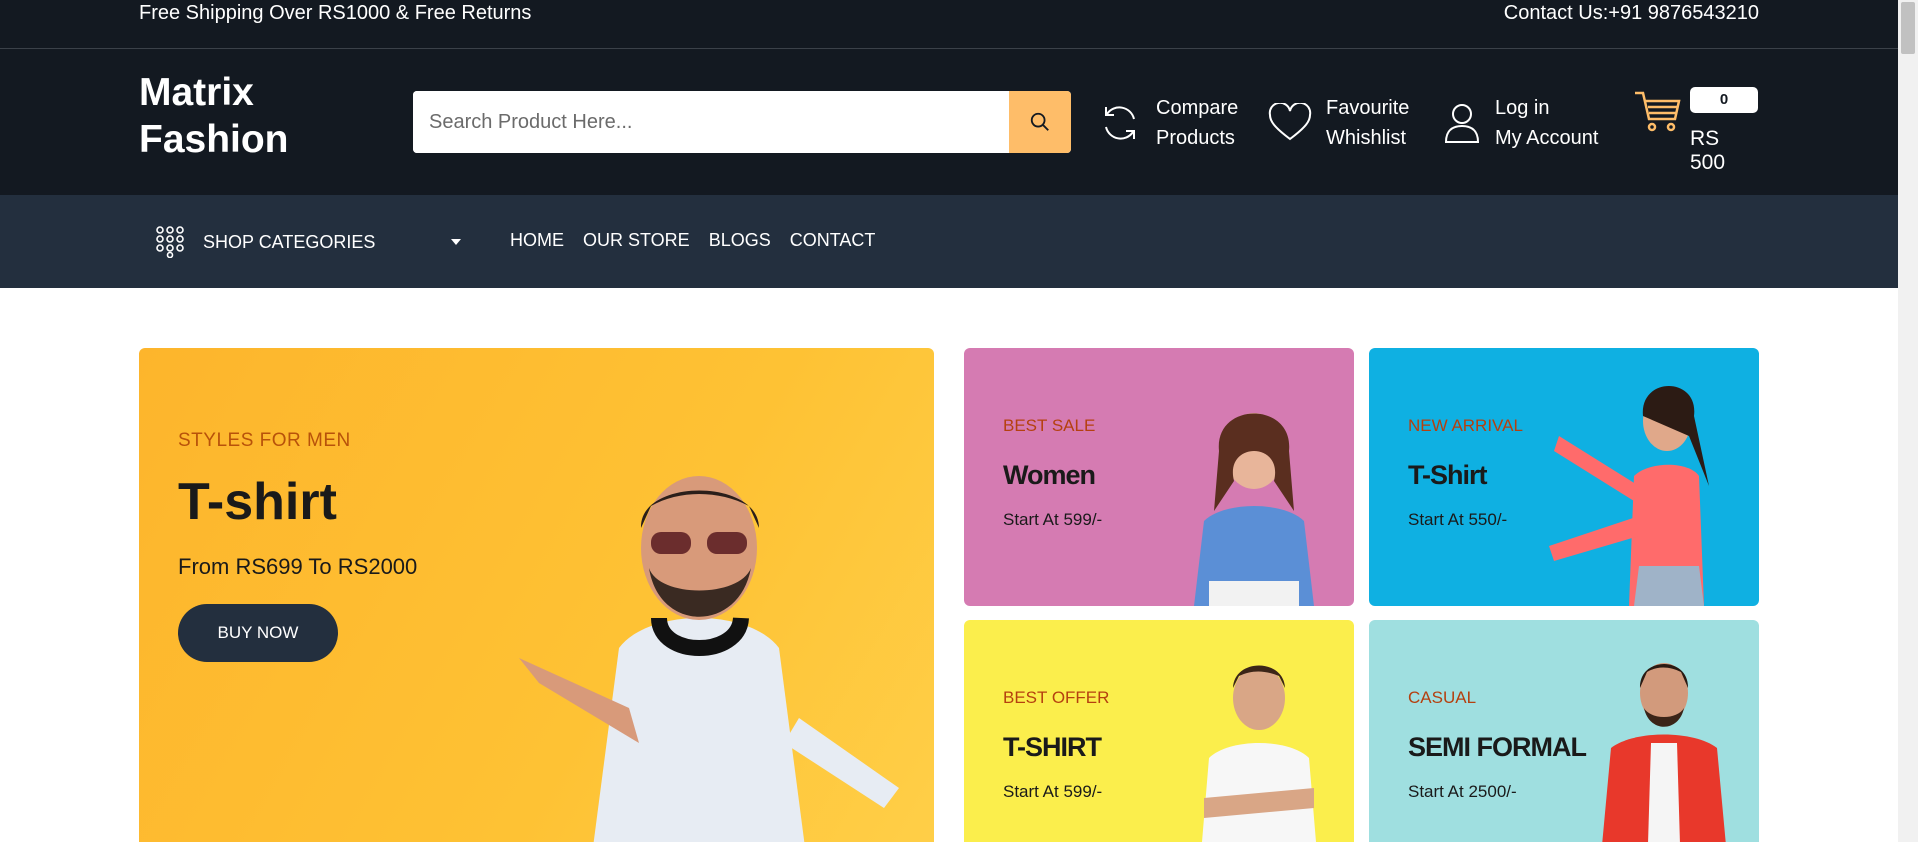 This screenshot has width=1918, height=842. I want to click on main-banner-subtitle: STYLES FOR MEN, so click(264, 440).